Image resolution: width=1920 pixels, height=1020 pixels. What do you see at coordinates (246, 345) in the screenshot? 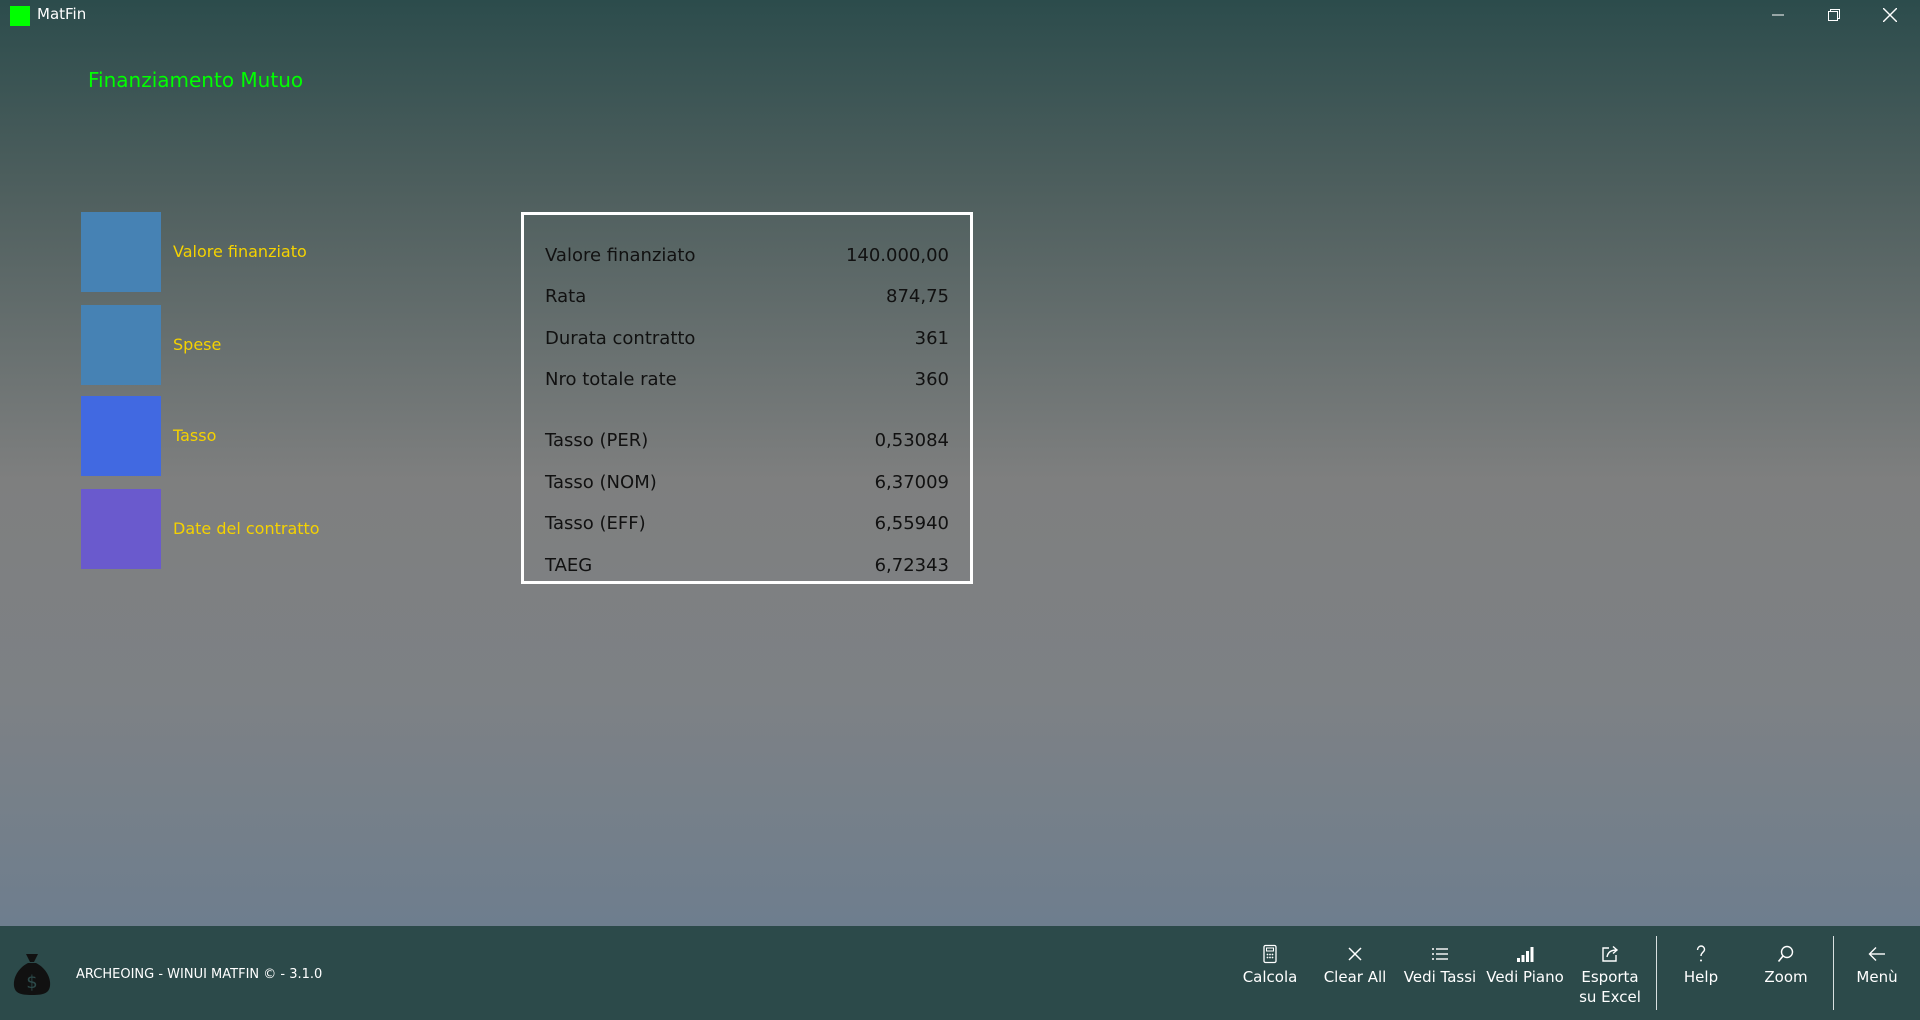
I see `tile-spese: Spese` at bounding box center [246, 345].